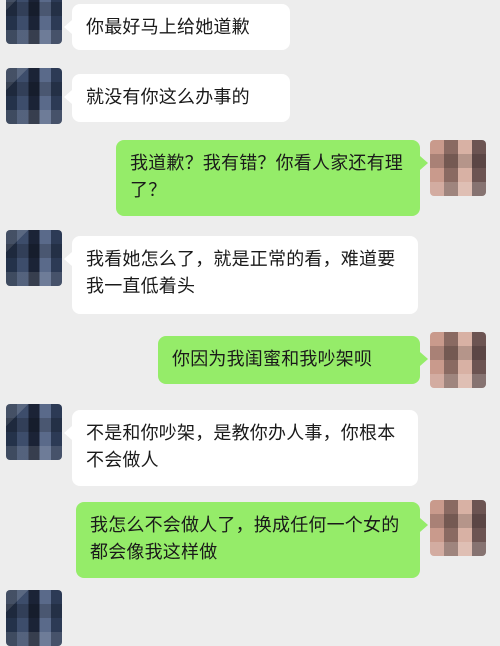  What do you see at coordinates (241, 275) in the screenshot?
I see `message-bubble-incoming: 我看她怎么了，就是正常的看，难道要我一直低着头` at bounding box center [241, 275].